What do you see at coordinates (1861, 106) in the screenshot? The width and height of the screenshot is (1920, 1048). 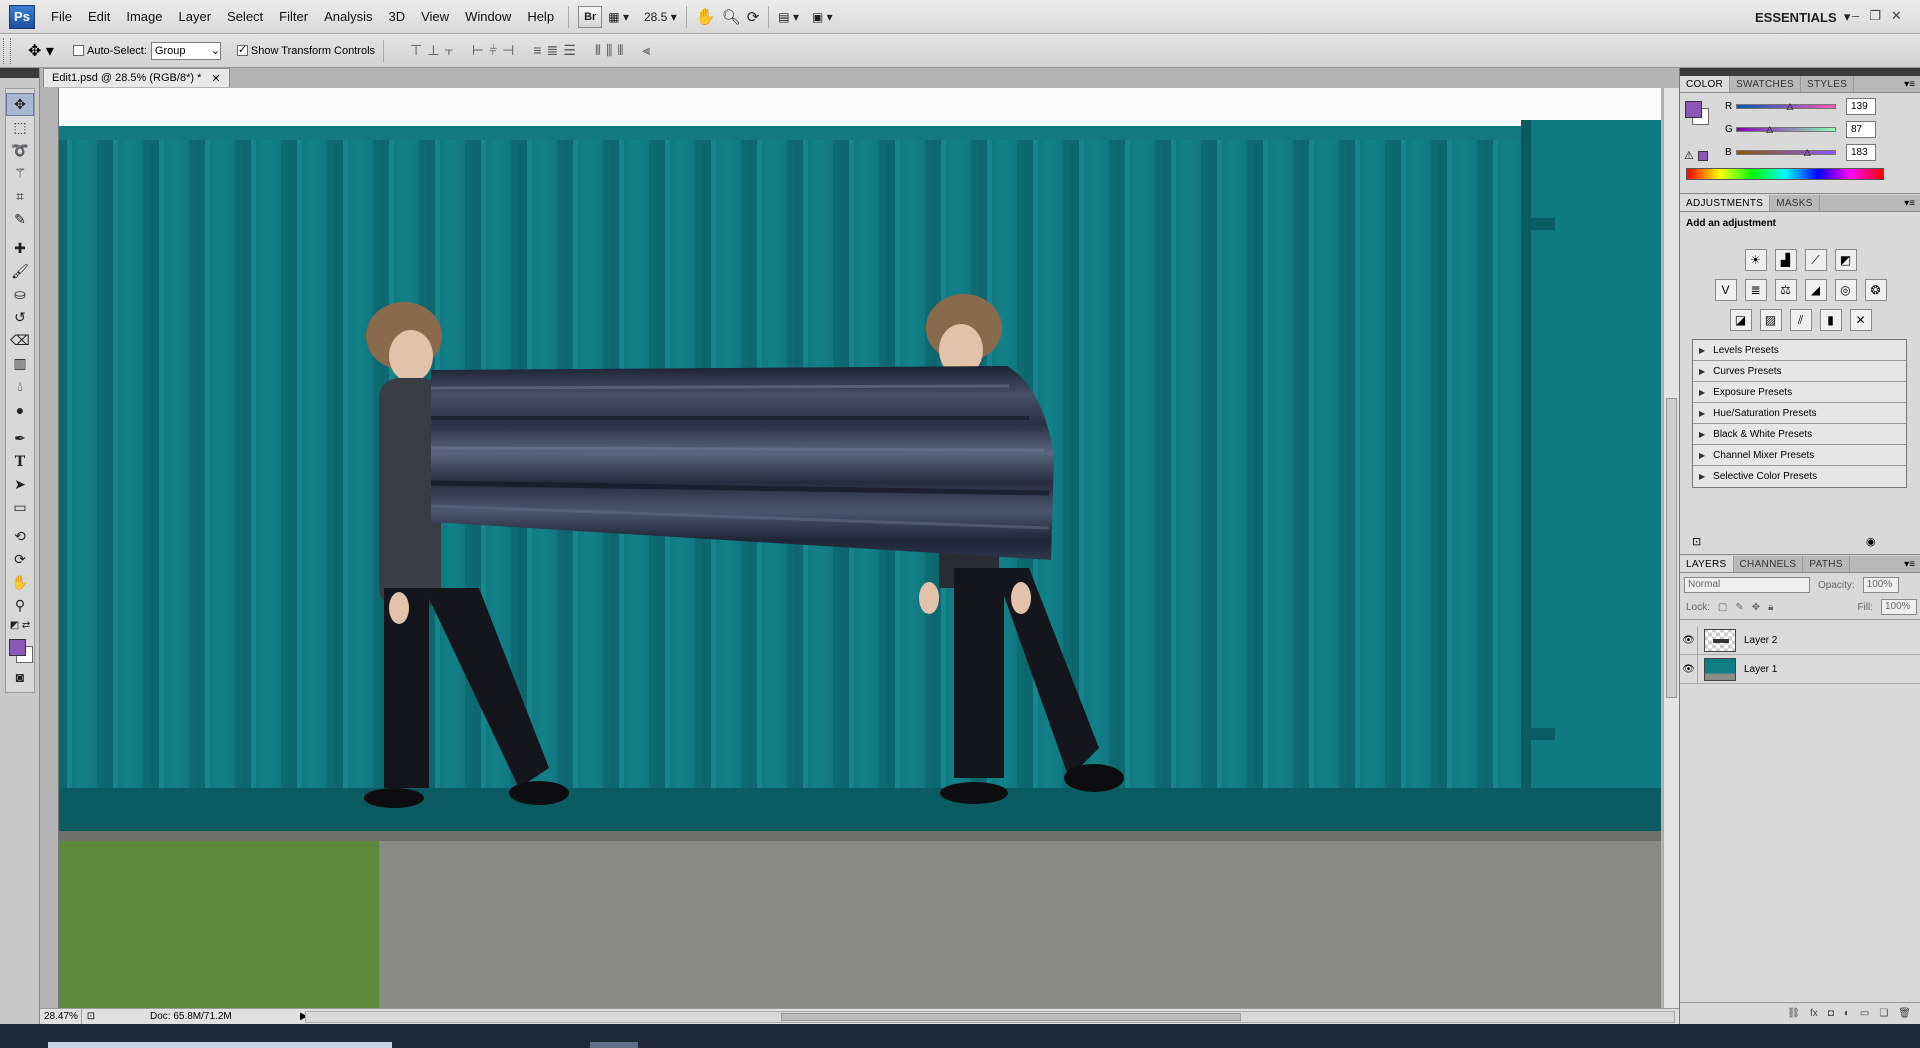 I see `red-value-input: 139` at bounding box center [1861, 106].